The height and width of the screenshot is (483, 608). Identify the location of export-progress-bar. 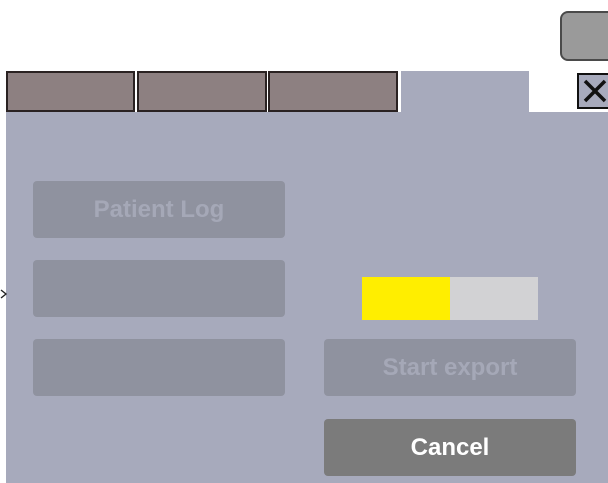
(450, 298).